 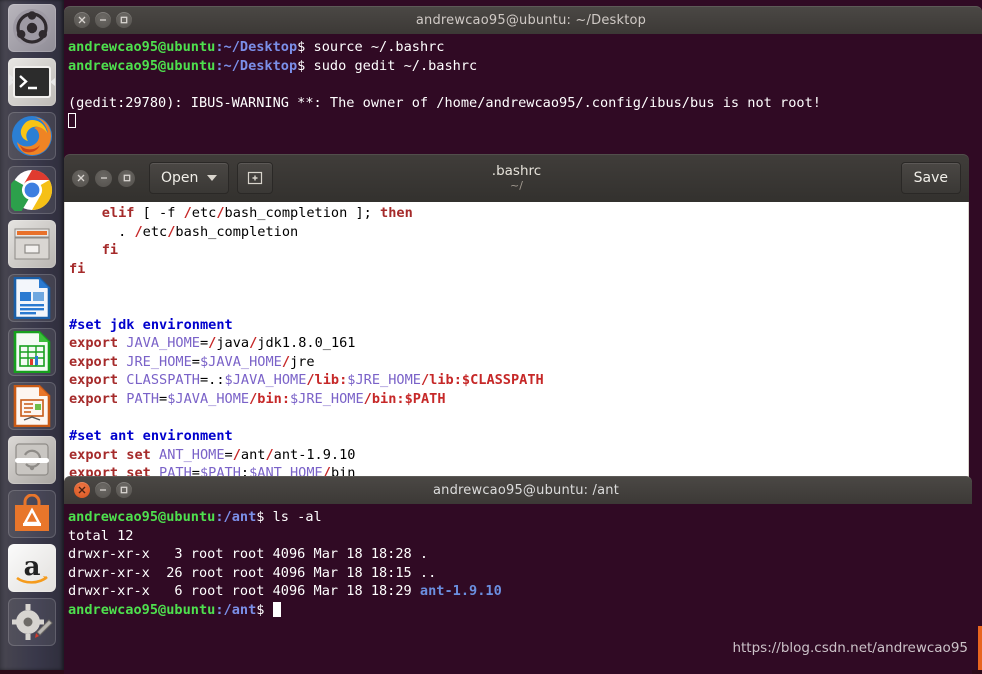 I want to click on editor-token: etc, so click(x=155, y=231).